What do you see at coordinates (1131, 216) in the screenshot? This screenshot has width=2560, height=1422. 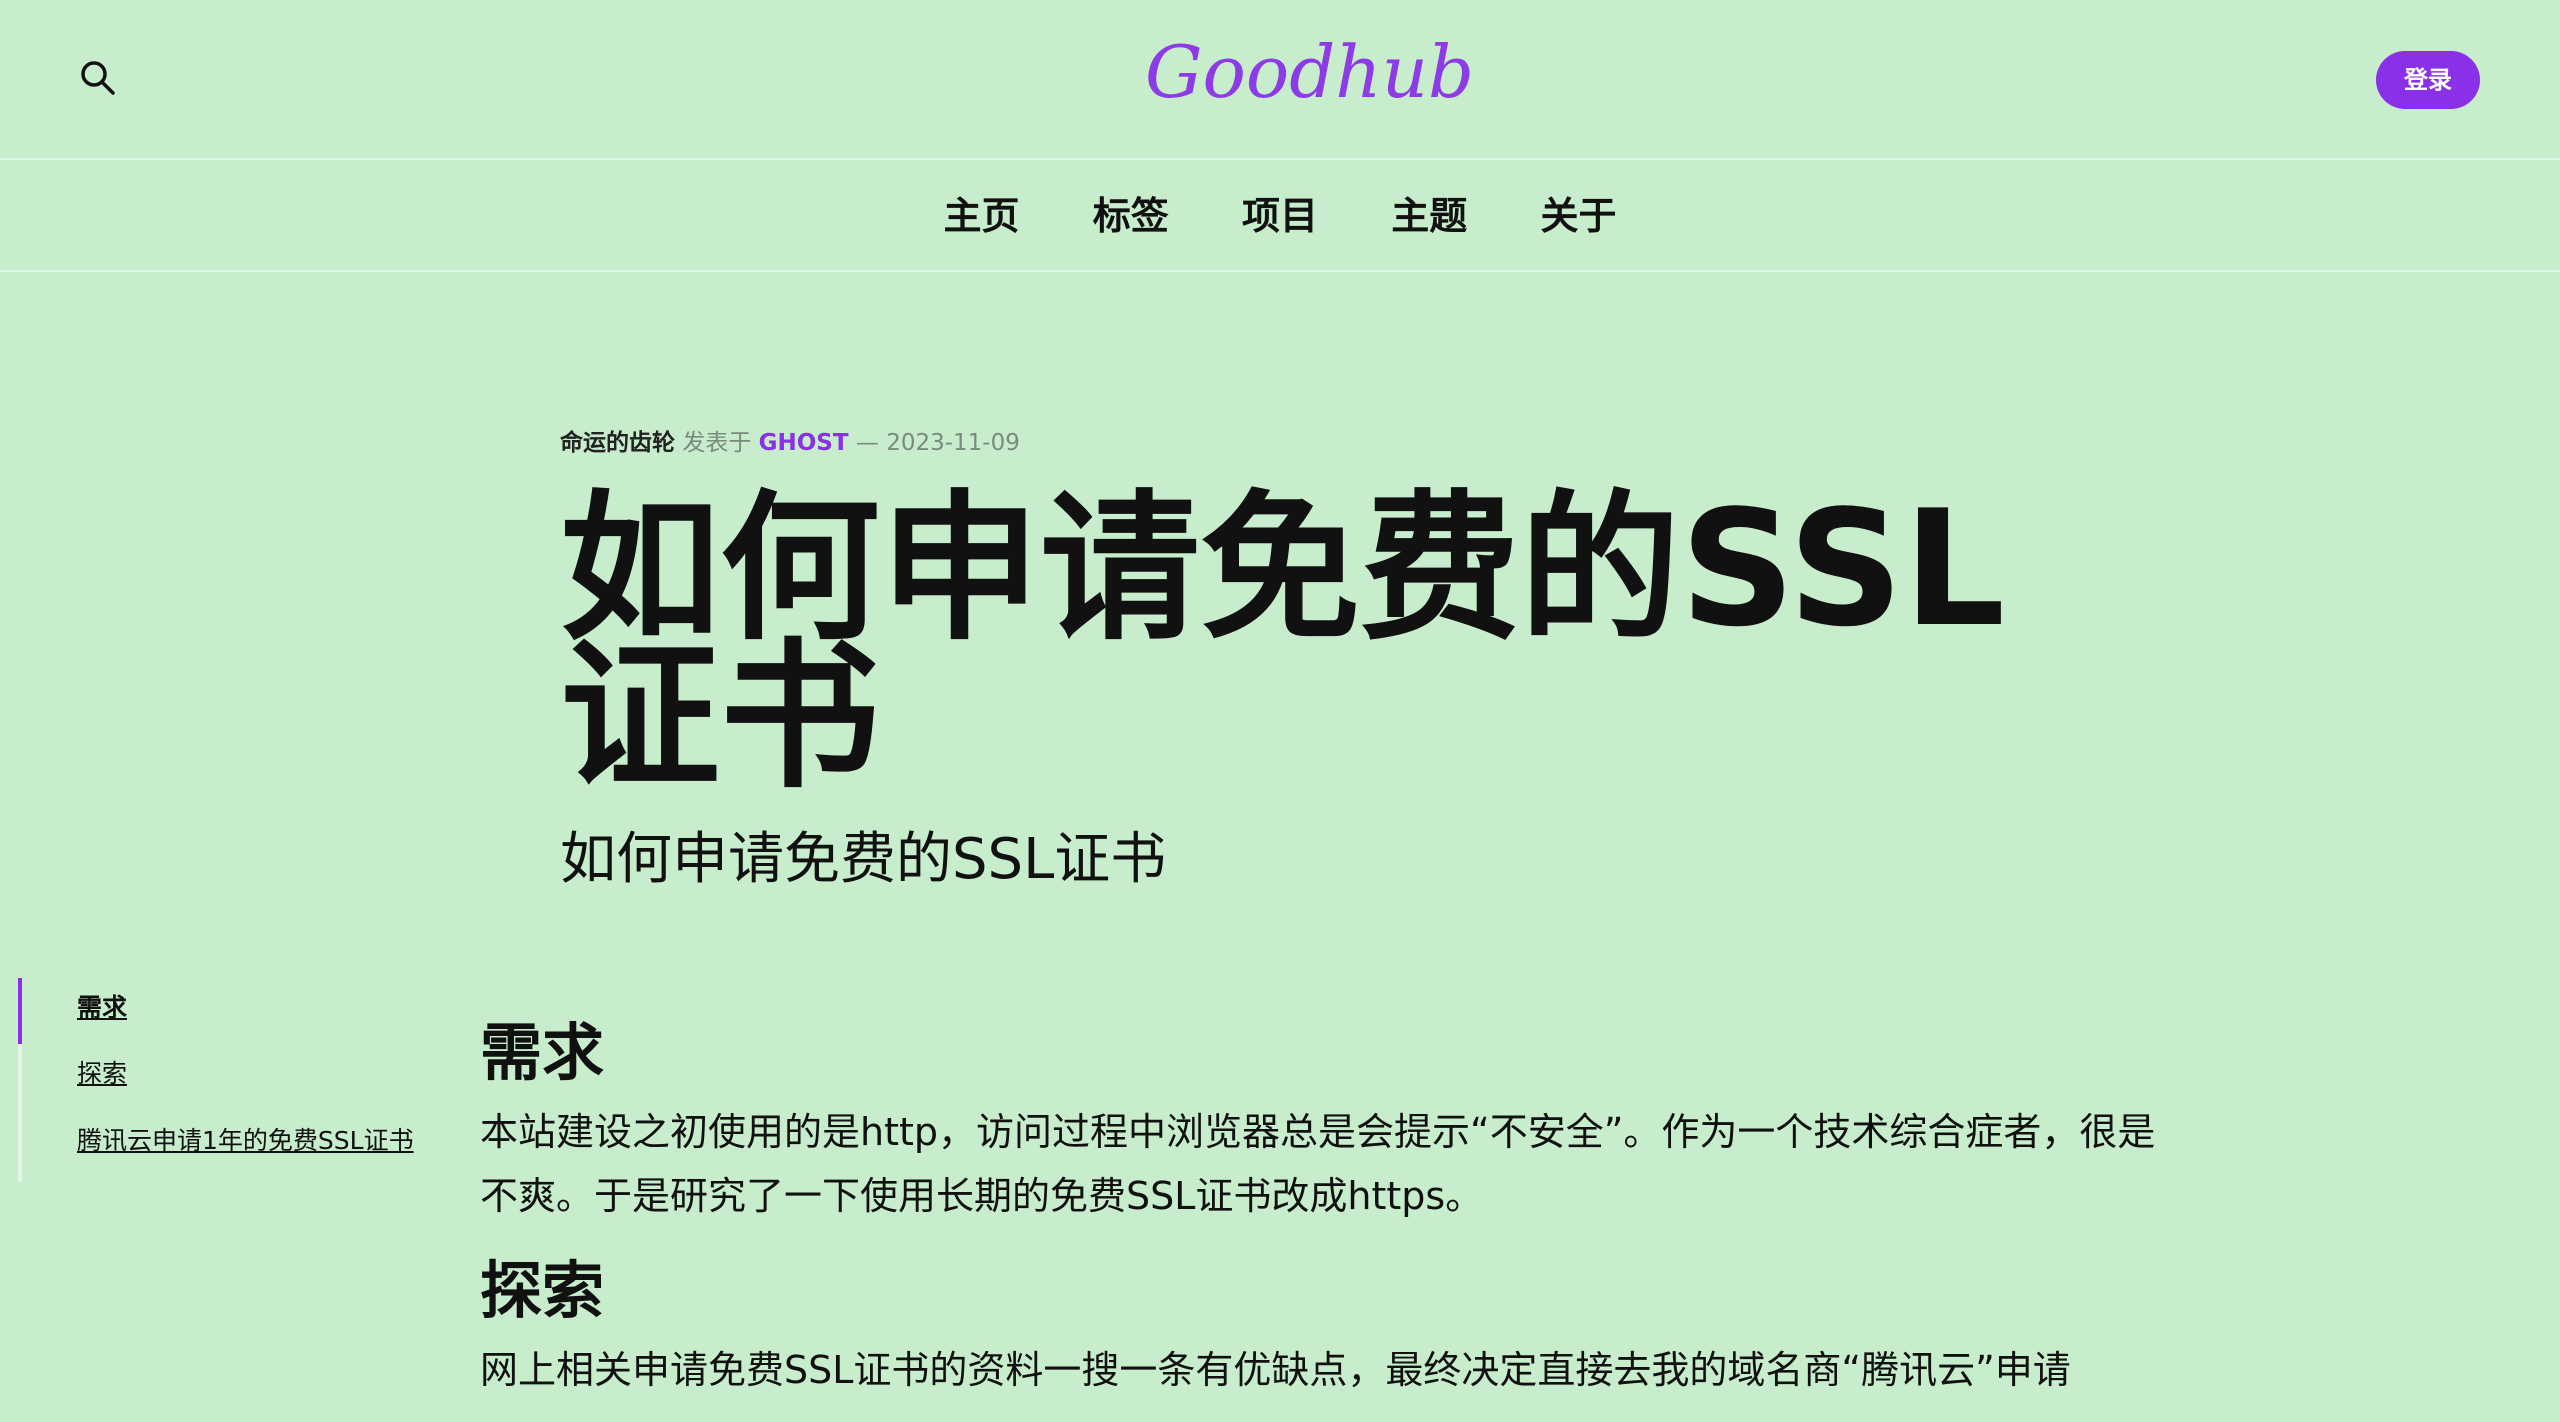 I see `nav-item-tags: 标签` at bounding box center [1131, 216].